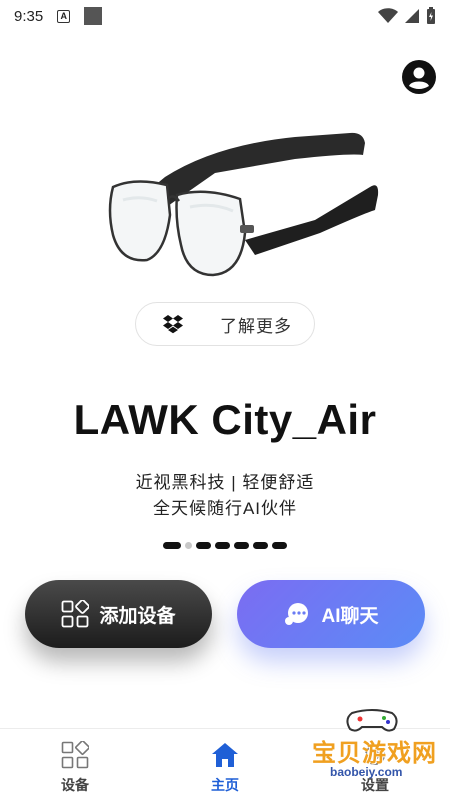 The height and width of the screenshot is (800, 450). Describe the element at coordinates (375, 785) in the screenshot. I see `nav-label-settings: 设置` at that location.